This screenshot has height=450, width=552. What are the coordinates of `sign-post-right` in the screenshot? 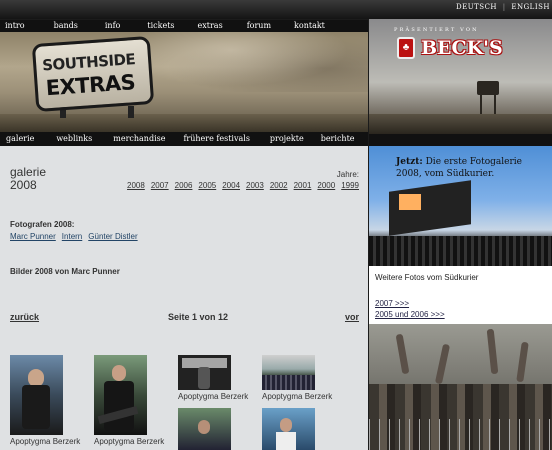 It's located at (131, 112).